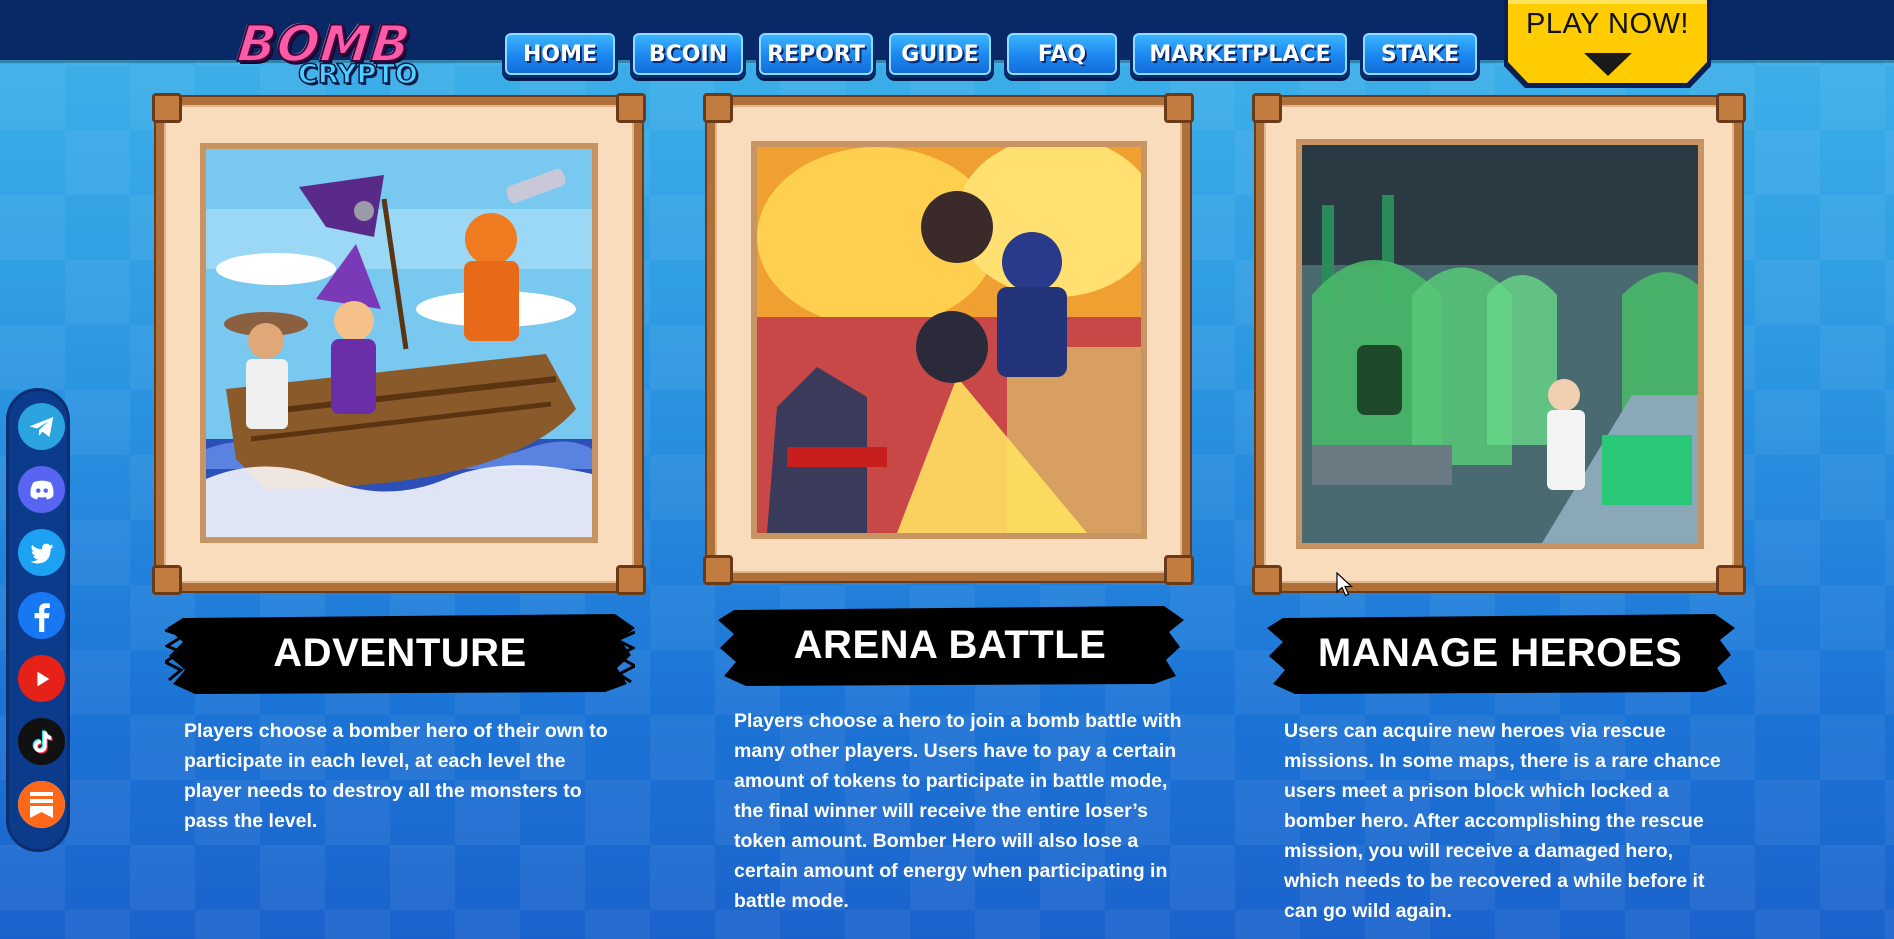 The width and height of the screenshot is (1894, 939). I want to click on hero-orange, so click(491, 239).